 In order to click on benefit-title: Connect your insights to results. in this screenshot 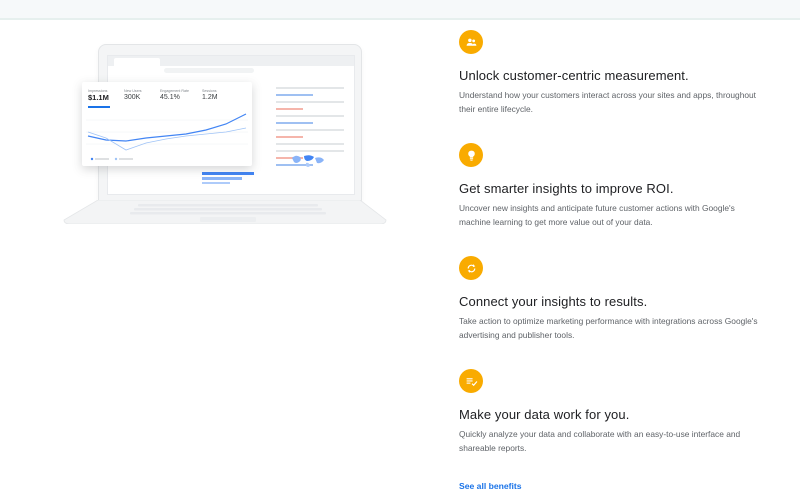, I will do `click(553, 301)`.